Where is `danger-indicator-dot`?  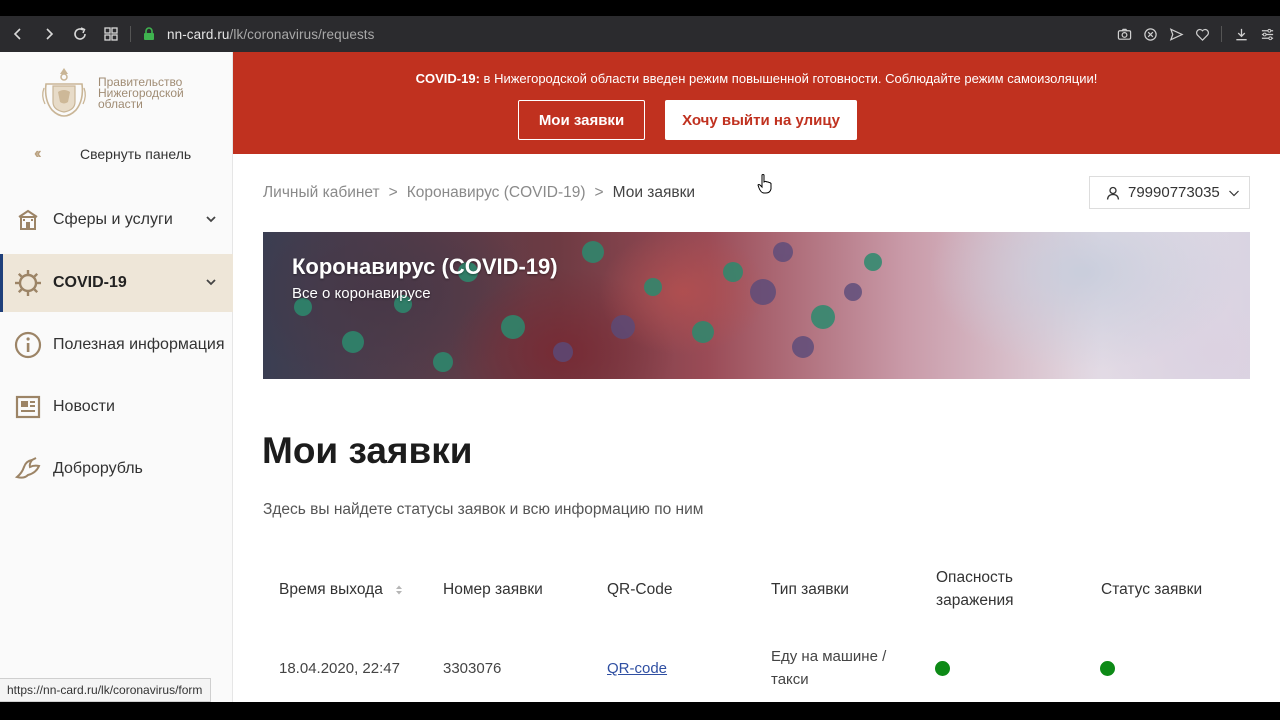
danger-indicator-dot is located at coordinates (942, 668).